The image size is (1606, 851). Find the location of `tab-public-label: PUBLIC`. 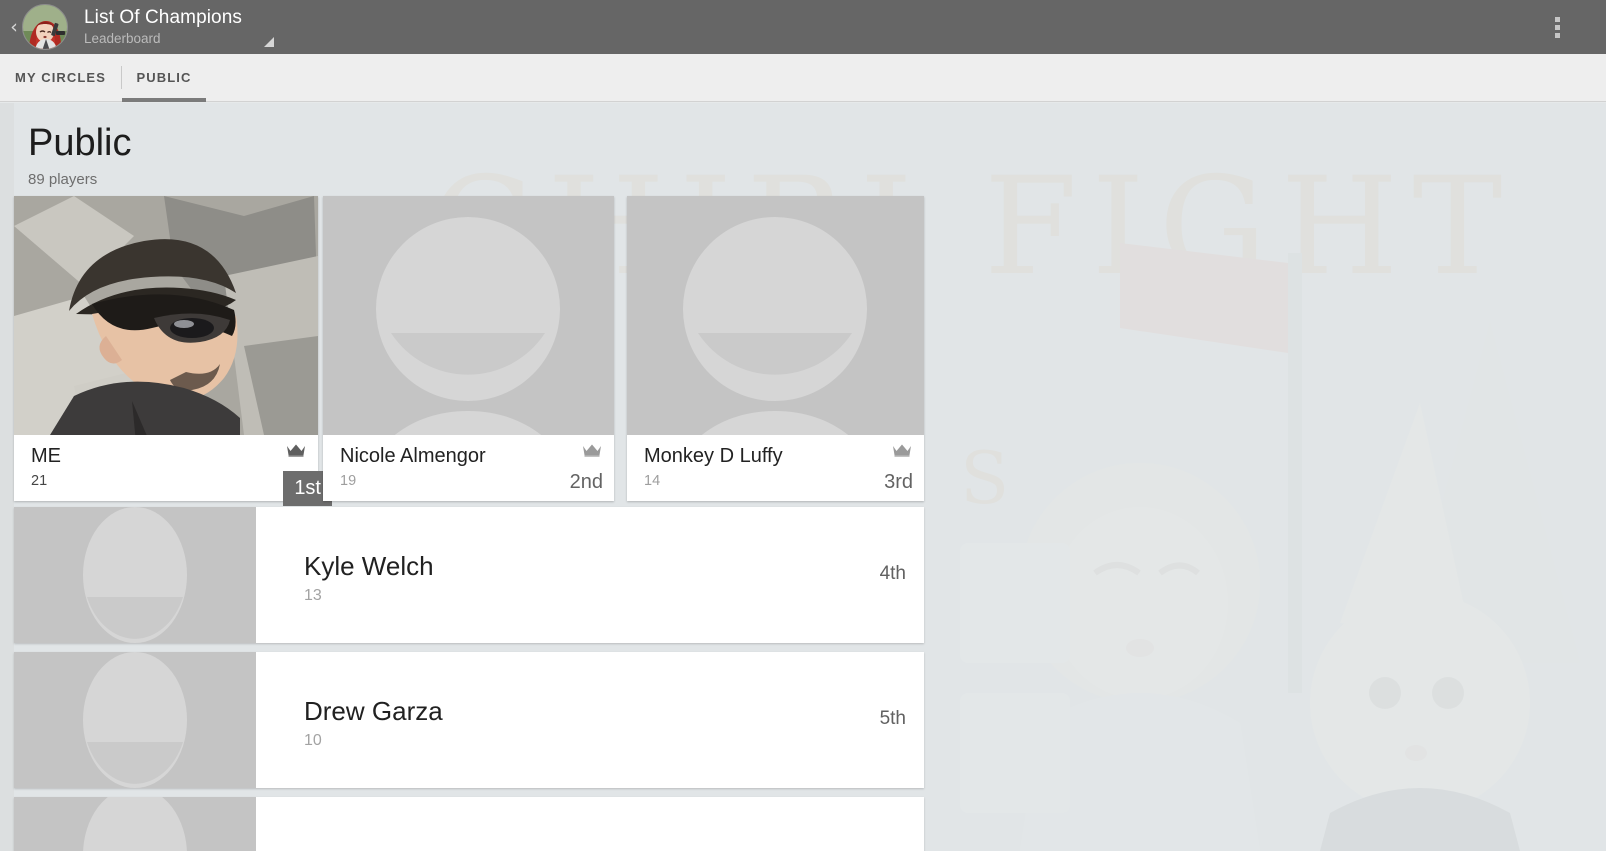

tab-public-label: PUBLIC is located at coordinates (164, 77).